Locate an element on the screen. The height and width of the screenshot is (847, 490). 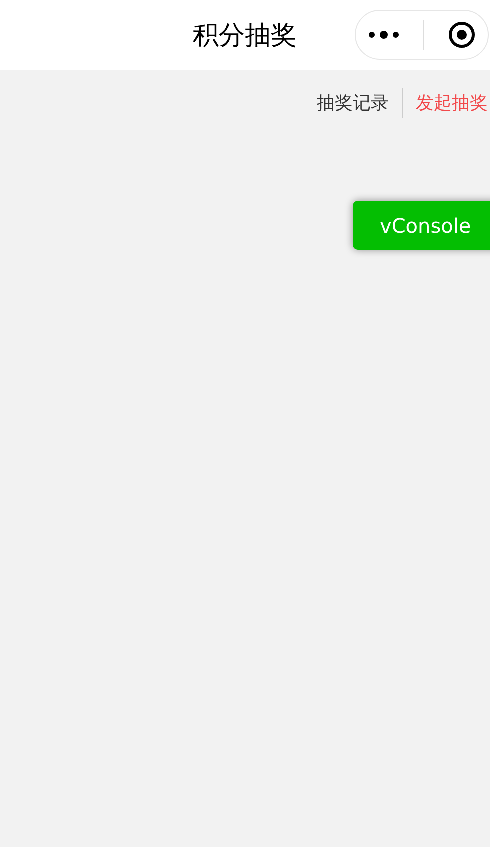
page-title: 积分抽奖 is located at coordinates (245, 36).